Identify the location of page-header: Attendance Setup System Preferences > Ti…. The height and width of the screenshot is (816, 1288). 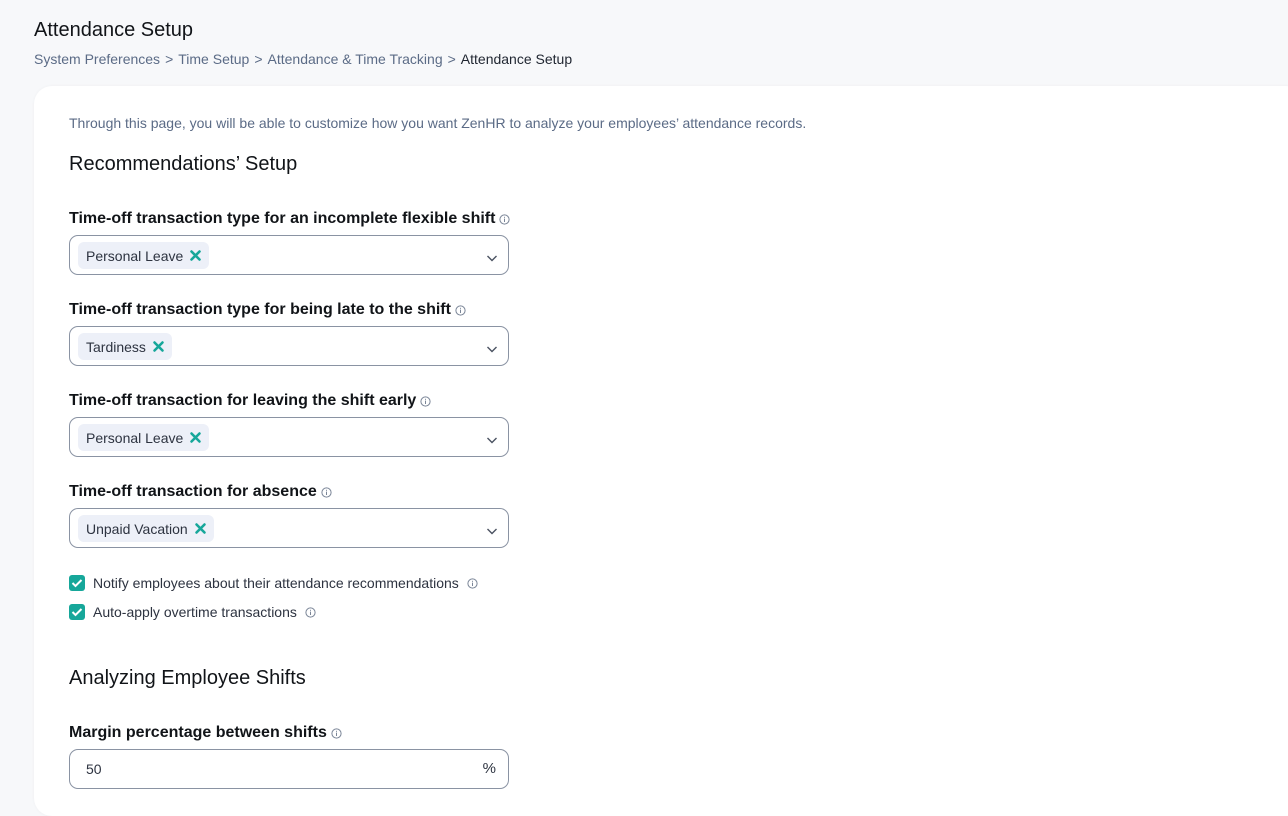
(303, 42).